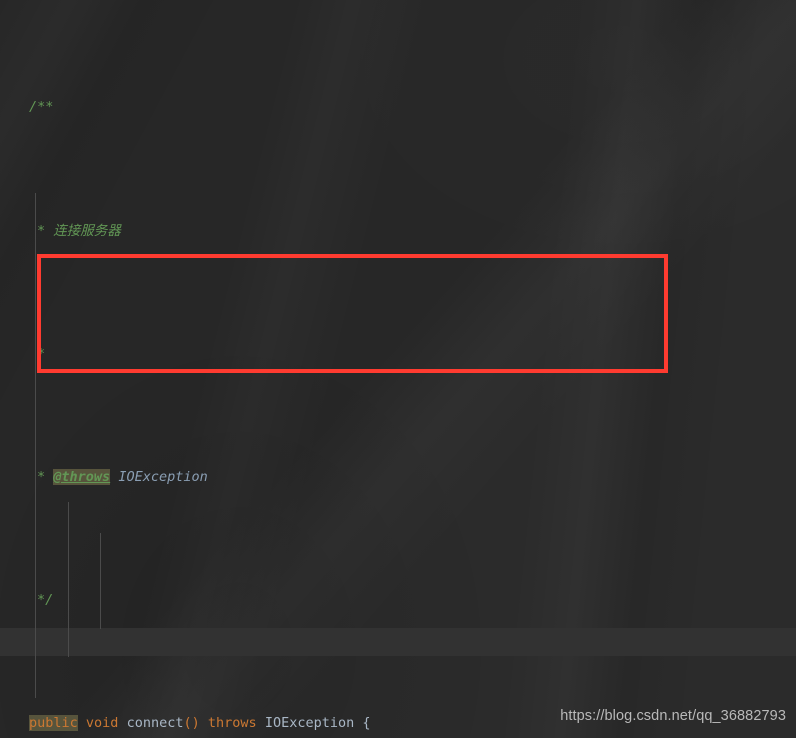 The image size is (796, 738). I want to click on token-comment-close: */, so click(45, 600).